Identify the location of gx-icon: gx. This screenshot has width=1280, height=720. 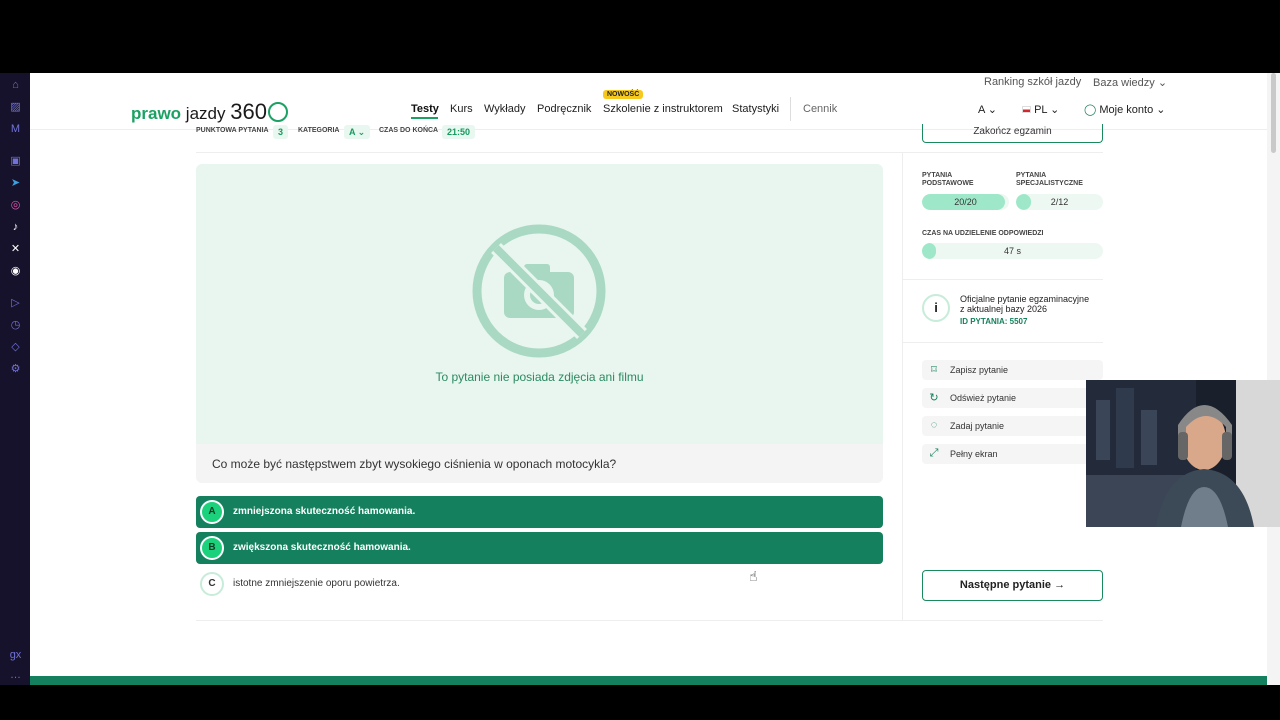
(15, 655).